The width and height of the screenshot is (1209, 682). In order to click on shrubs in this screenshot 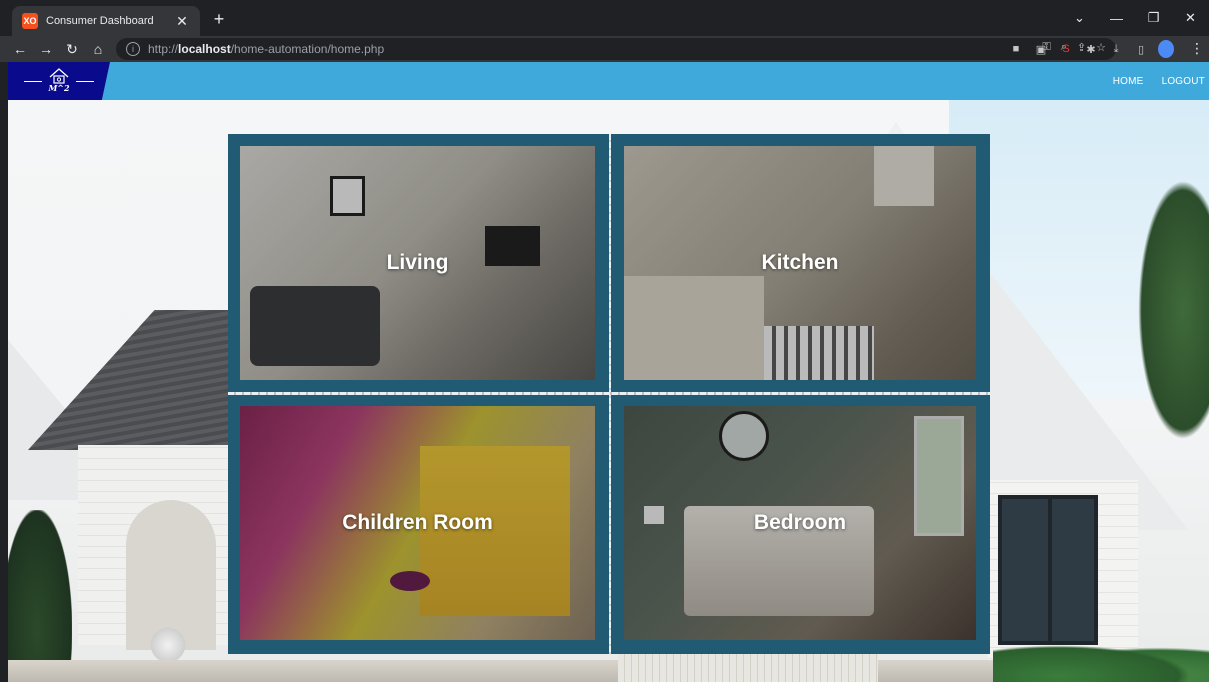, I will do `click(1101, 661)`.